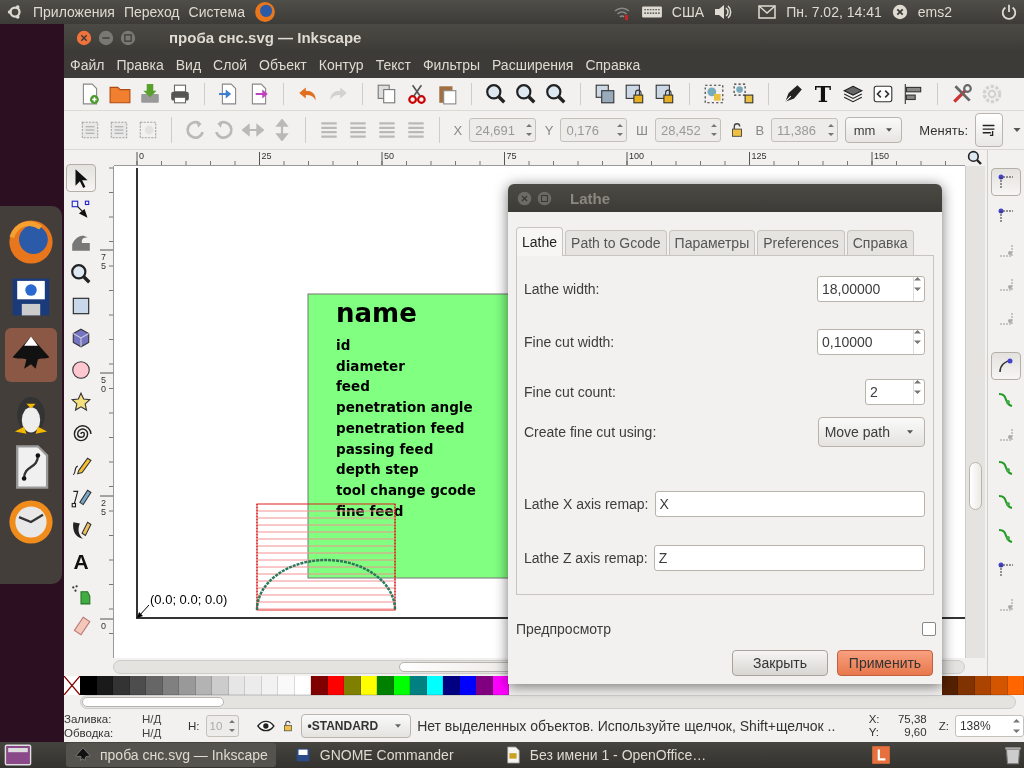  What do you see at coordinates (943, 725) in the screenshot?
I see `zoom-label: Z:` at bounding box center [943, 725].